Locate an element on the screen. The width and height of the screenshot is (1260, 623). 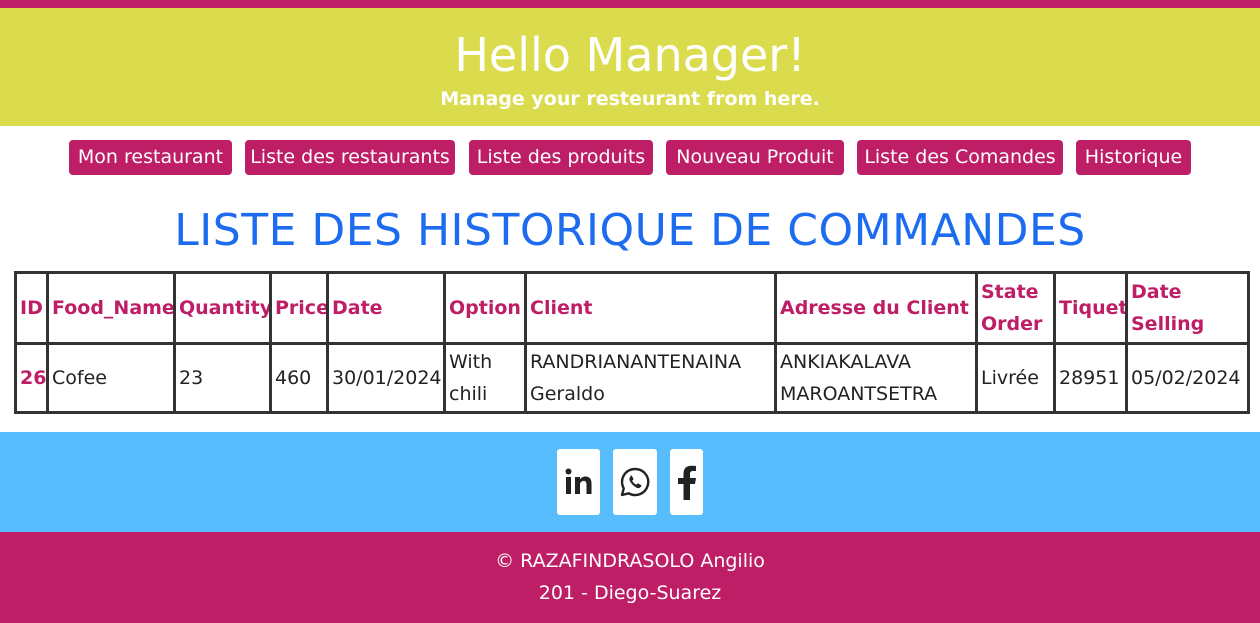
cell-state-order: Livrée is located at coordinates (1015, 378).